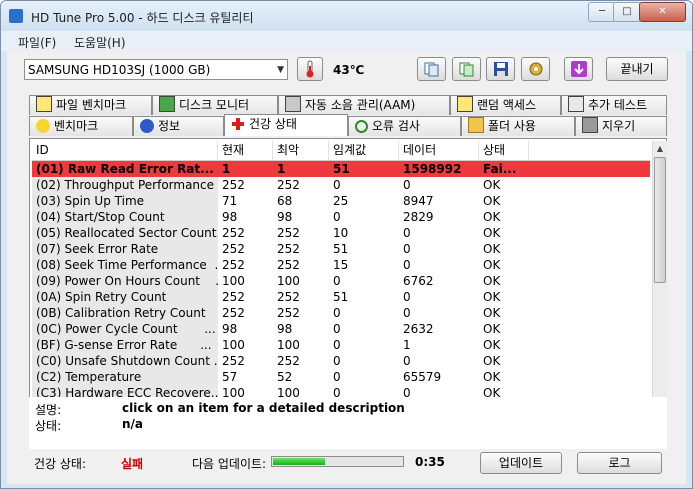  What do you see at coordinates (341, 297) in the screenshot?
I see `table-row: (0A) Spin Retry Count 252 252 51 0 OK` at bounding box center [341, 297].